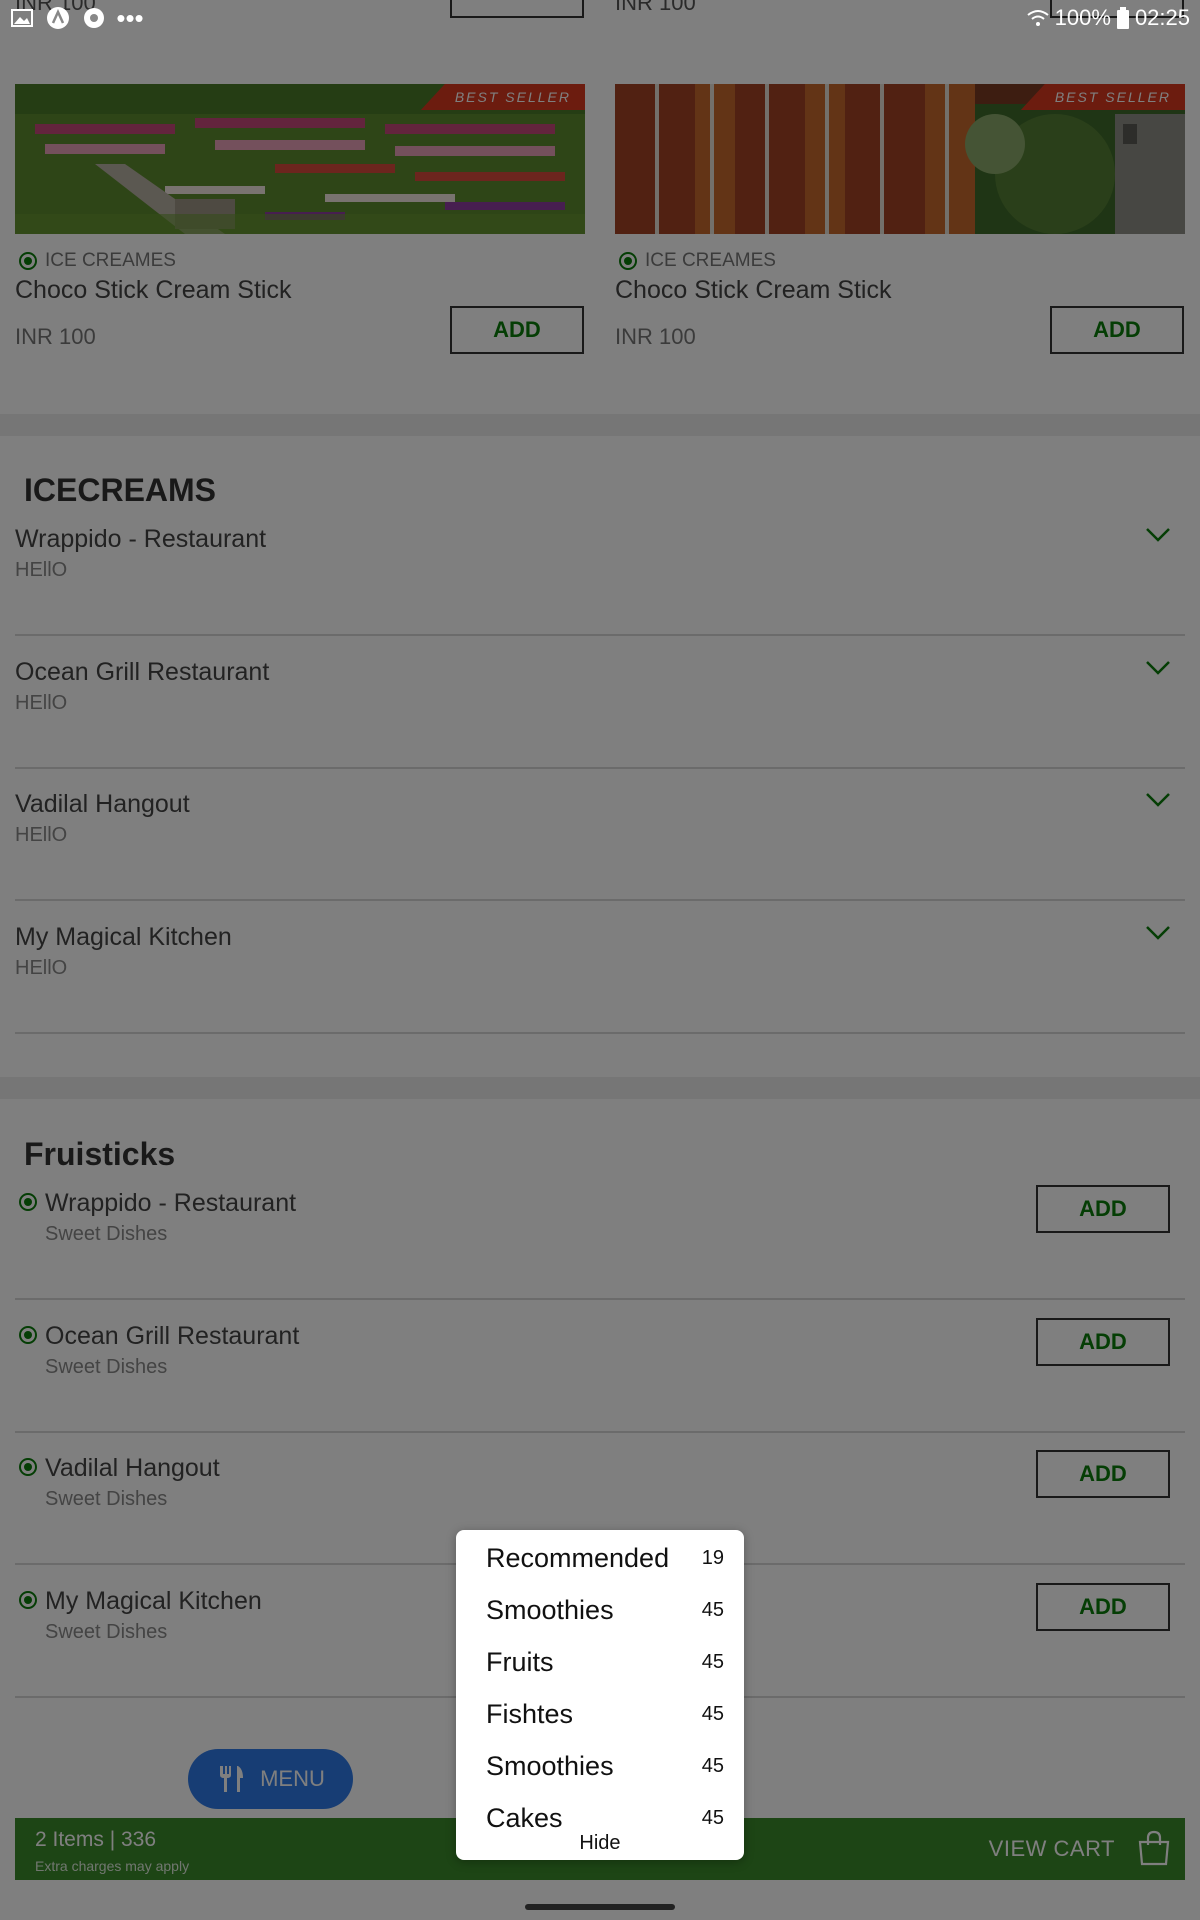  Describe the element at coordinates (600, 1907) in the screenshot. I see `home-indicator` at that location.